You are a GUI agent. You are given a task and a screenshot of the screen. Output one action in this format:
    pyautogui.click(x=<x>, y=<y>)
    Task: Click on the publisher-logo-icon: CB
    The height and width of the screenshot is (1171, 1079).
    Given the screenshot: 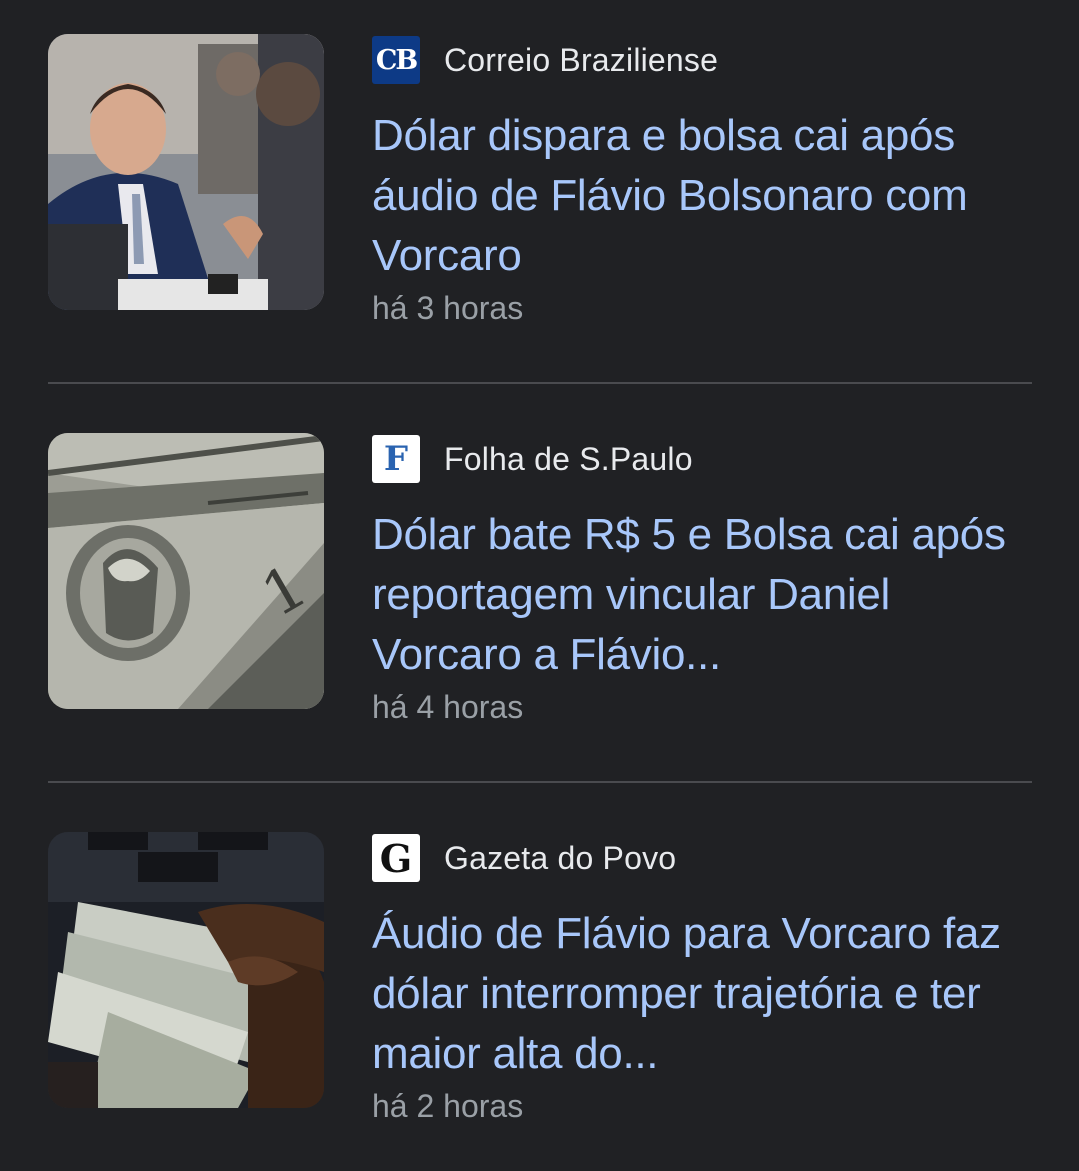 What is the action you would take?
    pyautogui.click(x=396, y=60)
    